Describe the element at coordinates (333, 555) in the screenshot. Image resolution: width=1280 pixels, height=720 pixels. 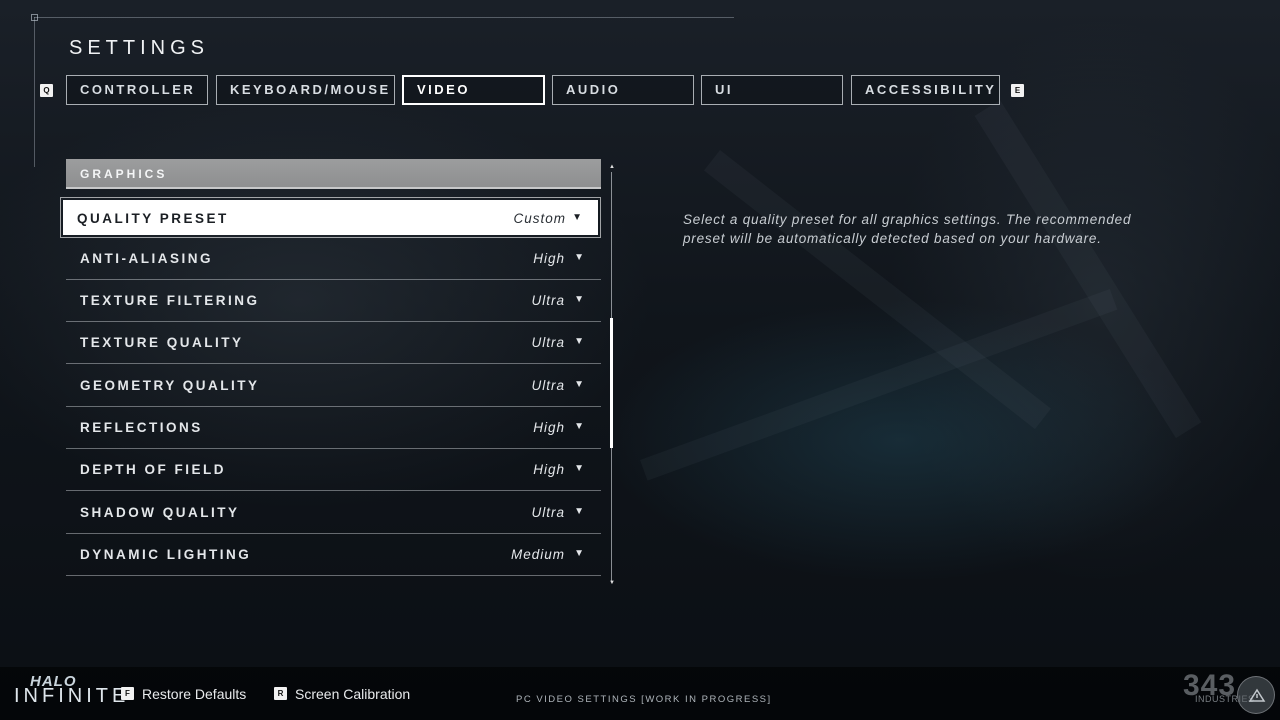
I see `setting-row-dynamic-lighting: DYNAMIC LIGHTING Medium ▼` at that location.